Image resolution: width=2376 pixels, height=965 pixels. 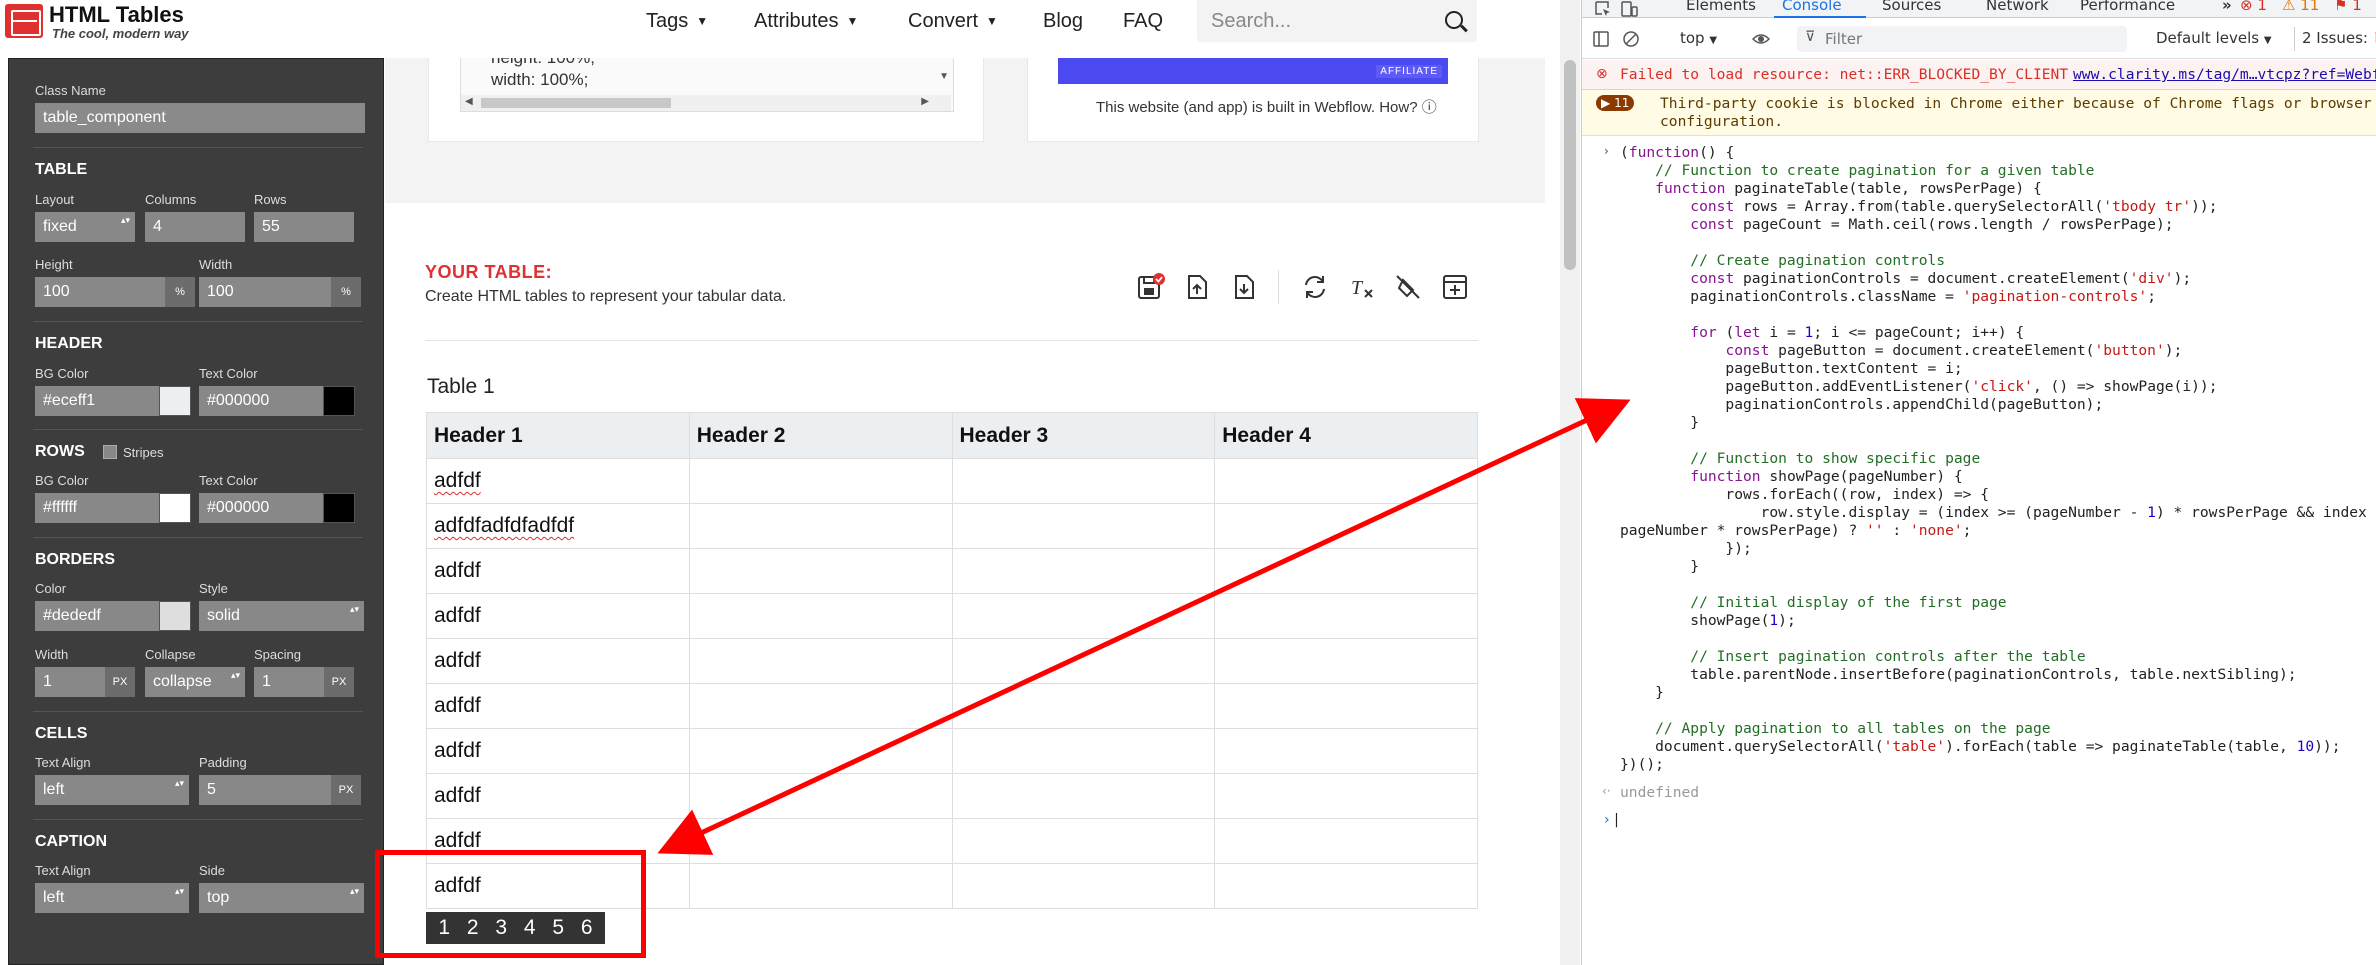 What do you see at coordinates (469, 101) in the screenshot?
I see `scroll-left-icon: ◀` at bounding box center [469, 101].